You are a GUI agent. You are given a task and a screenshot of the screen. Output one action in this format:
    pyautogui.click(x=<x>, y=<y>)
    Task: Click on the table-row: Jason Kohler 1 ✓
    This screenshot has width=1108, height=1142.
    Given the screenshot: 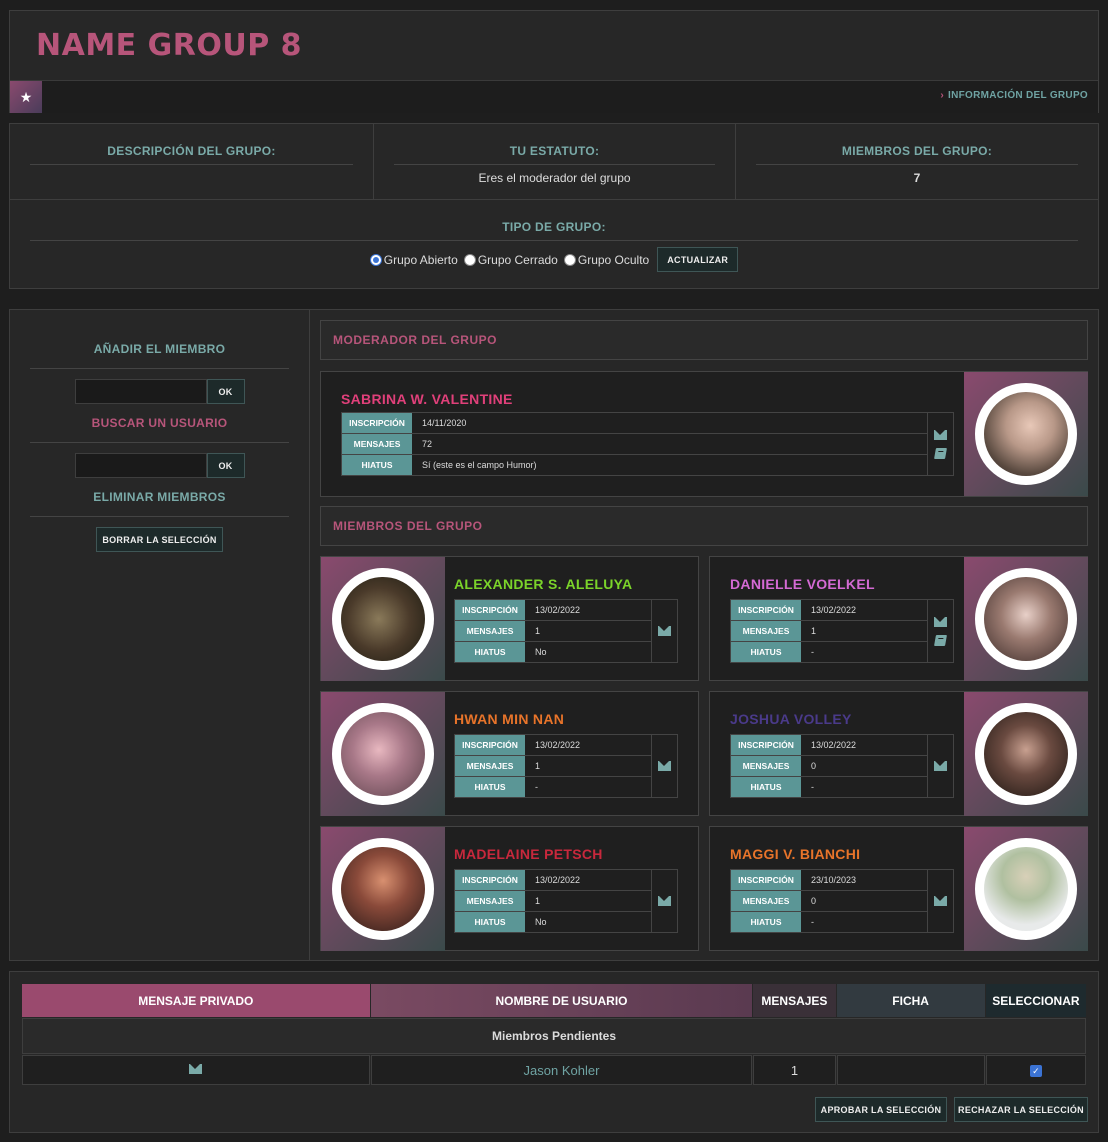 What is the action you would take?
    pyautogui.click(x=554, y=1070)
    